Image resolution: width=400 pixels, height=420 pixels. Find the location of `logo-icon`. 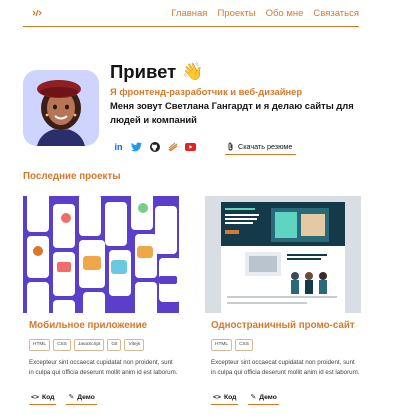

logo-icon is located at coordinates (37, 13).